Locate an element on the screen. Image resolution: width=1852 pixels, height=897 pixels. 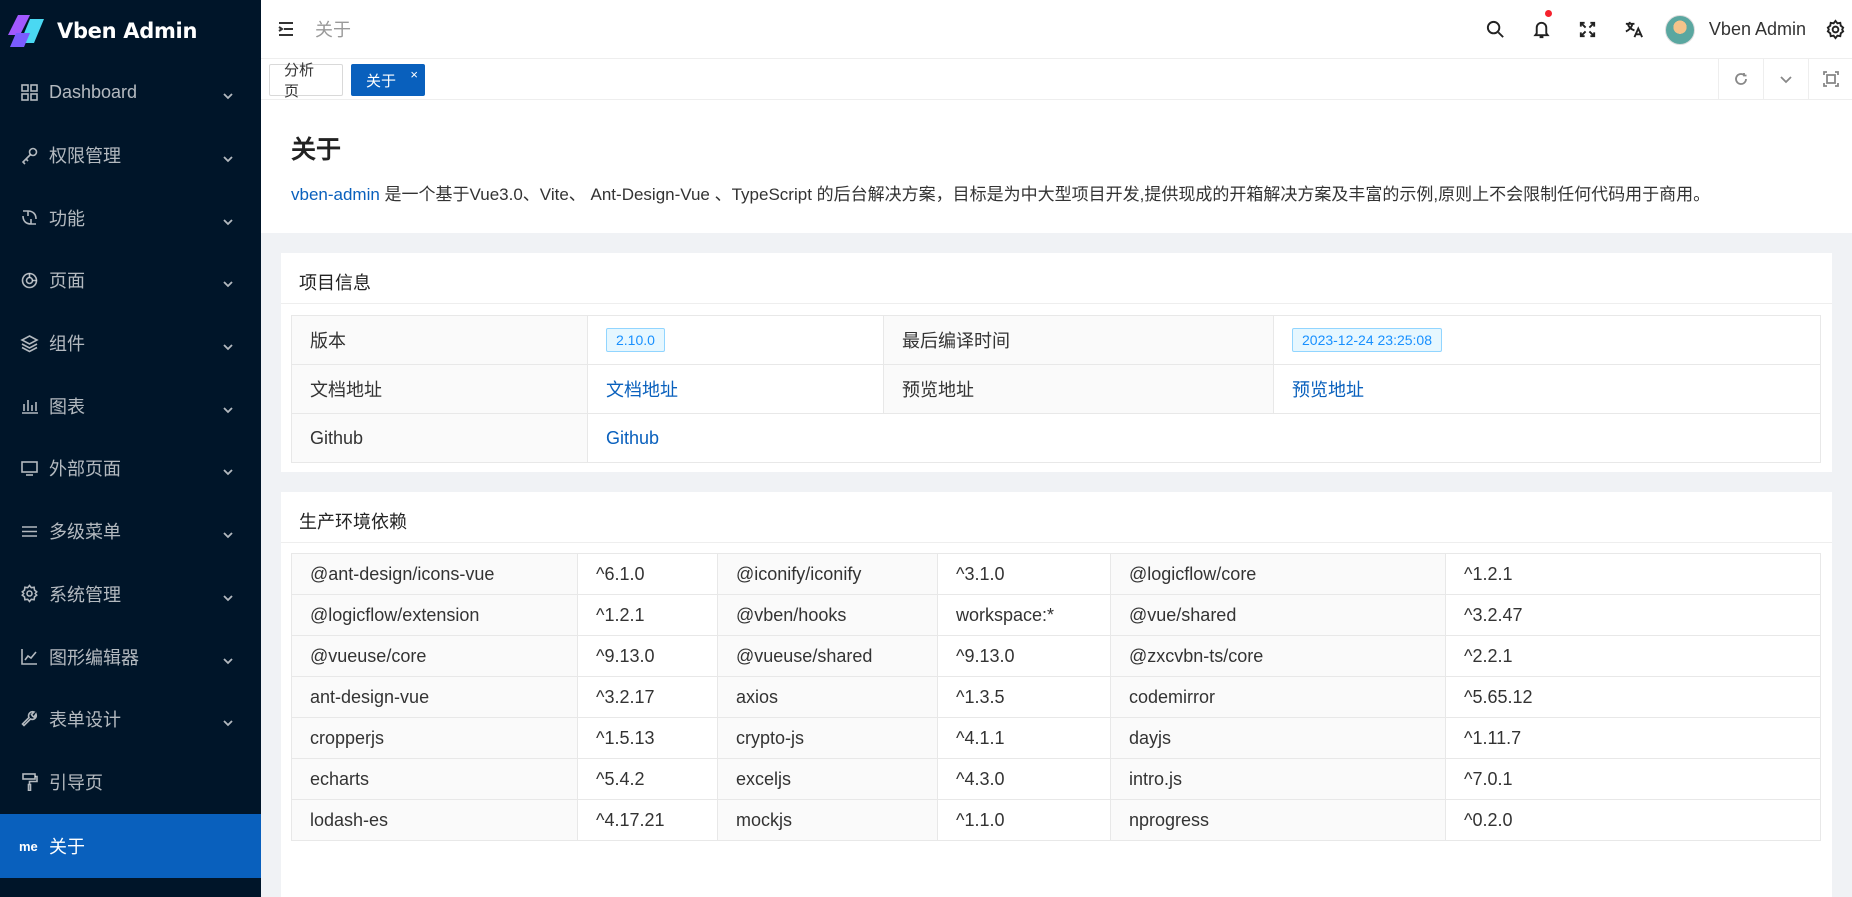
dependency-name: exceljs is located at coordinates (827, 779).